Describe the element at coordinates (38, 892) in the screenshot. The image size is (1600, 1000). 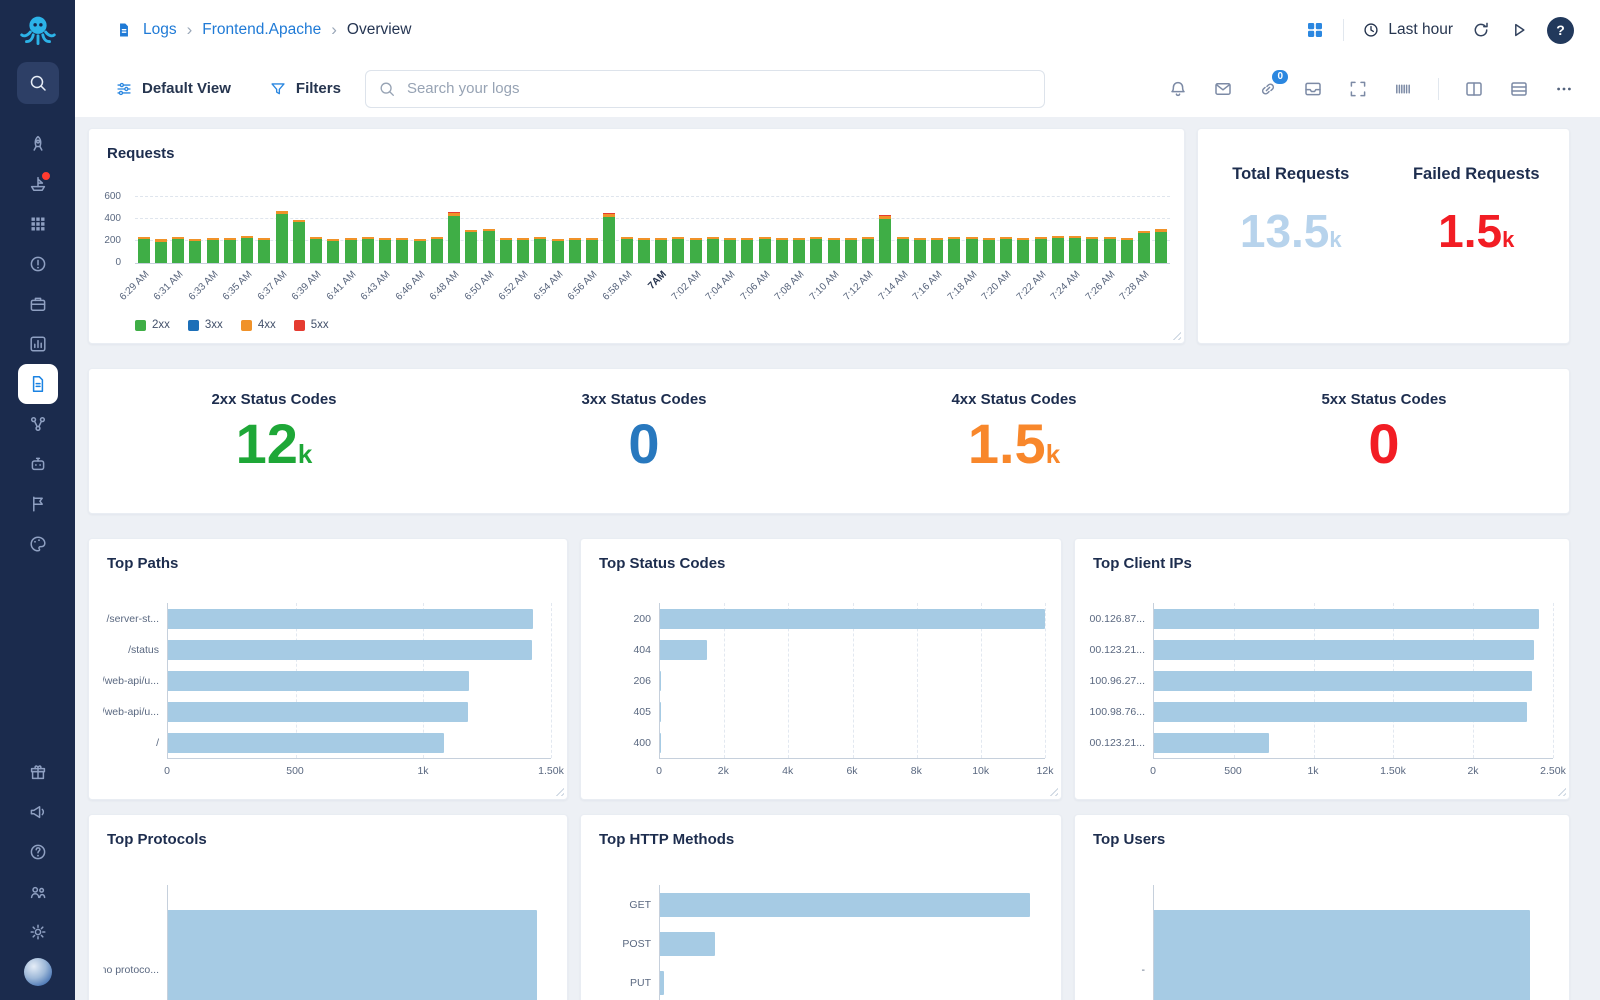
I see `sidebar-item-community` at that location.